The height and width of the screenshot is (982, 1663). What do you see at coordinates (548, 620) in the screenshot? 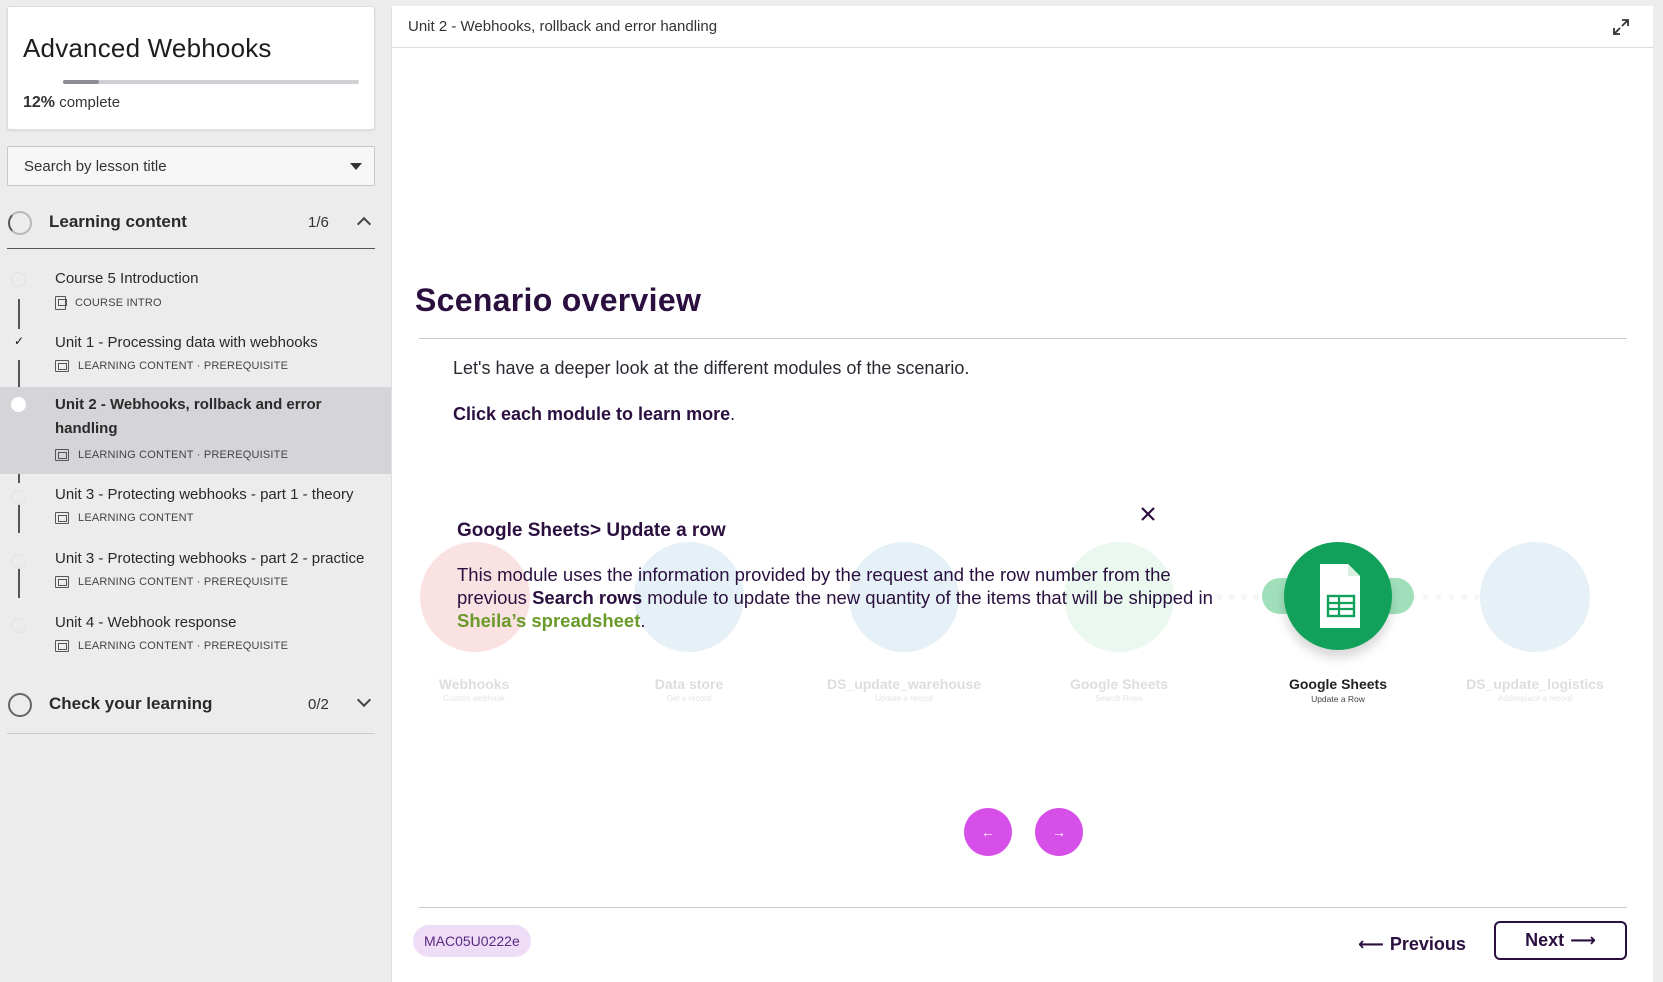
I see `spreadsheet-link: Sheila’s spreadsheet` at bounding box center [548, 620].